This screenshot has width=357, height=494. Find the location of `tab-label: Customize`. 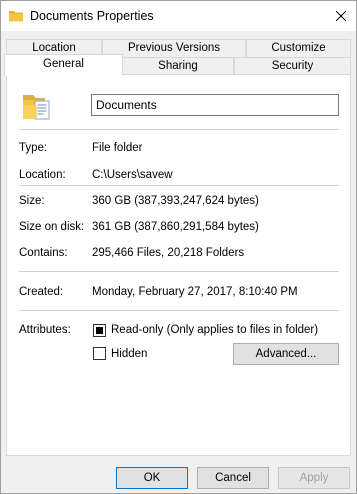

tab-label: Customize is located at coordinates (298, 48).